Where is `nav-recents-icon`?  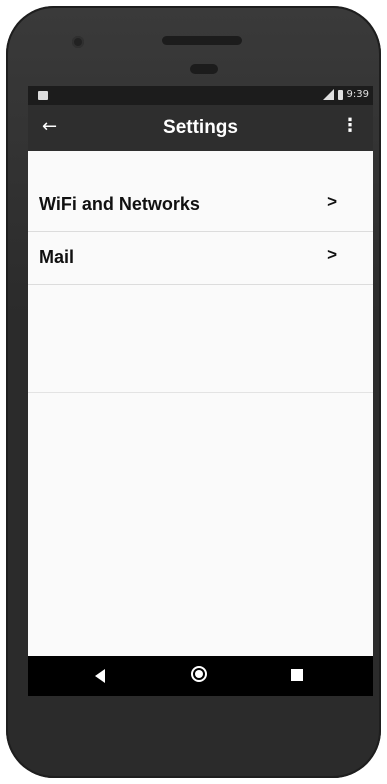
nav-recents-icon is located at coordinates (297, 675).